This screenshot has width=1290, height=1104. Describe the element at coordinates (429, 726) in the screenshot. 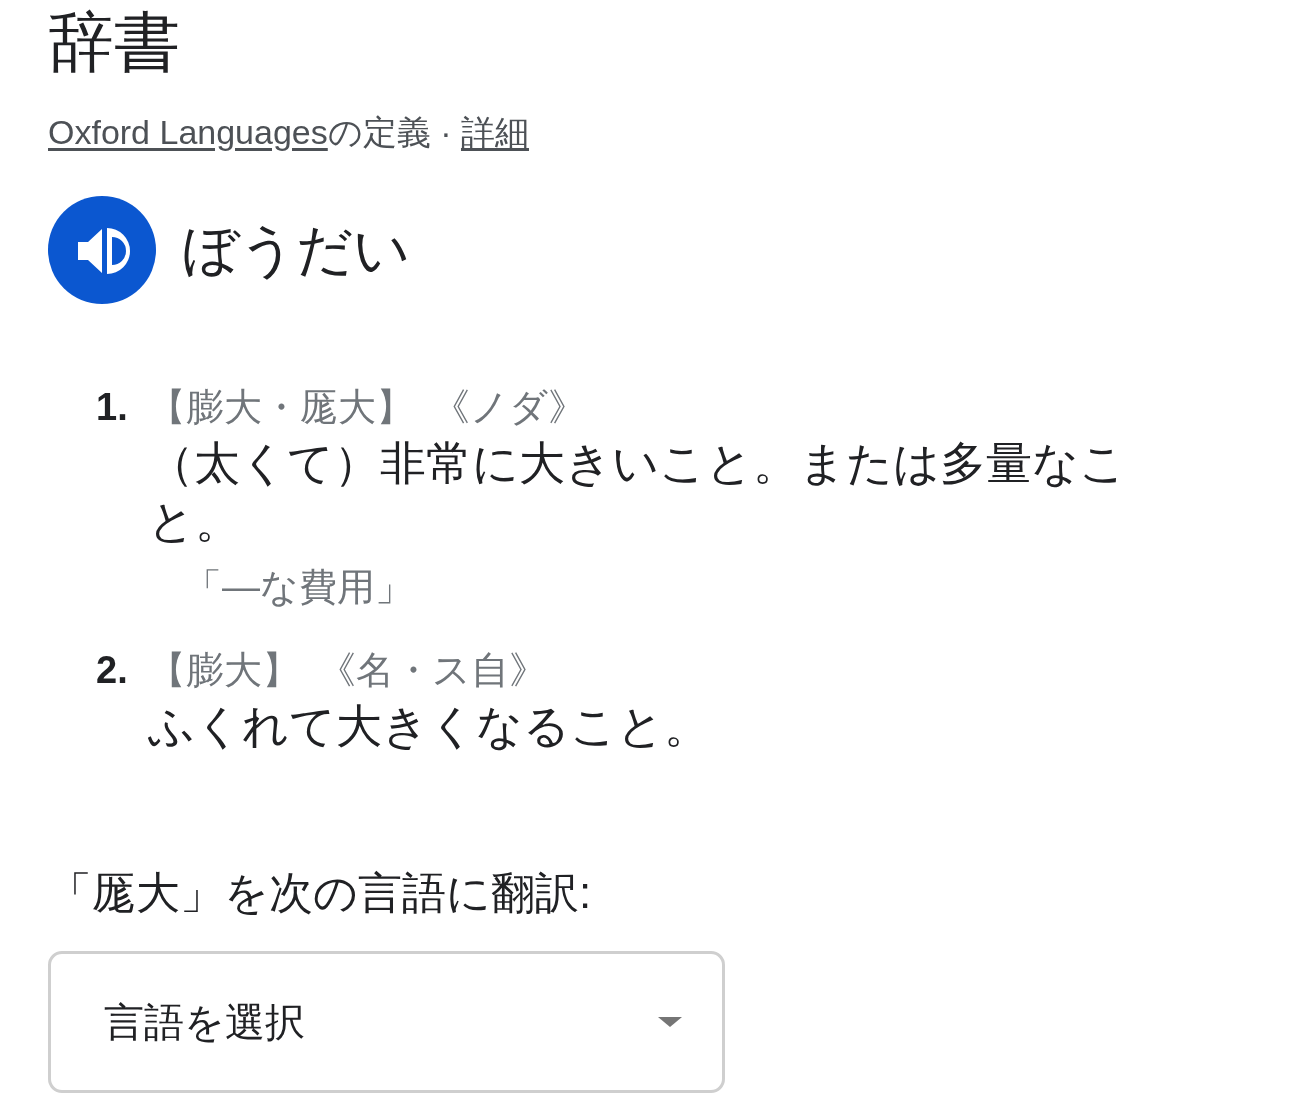

I see `definition-text: ふくれて大きくなること。` at that location.